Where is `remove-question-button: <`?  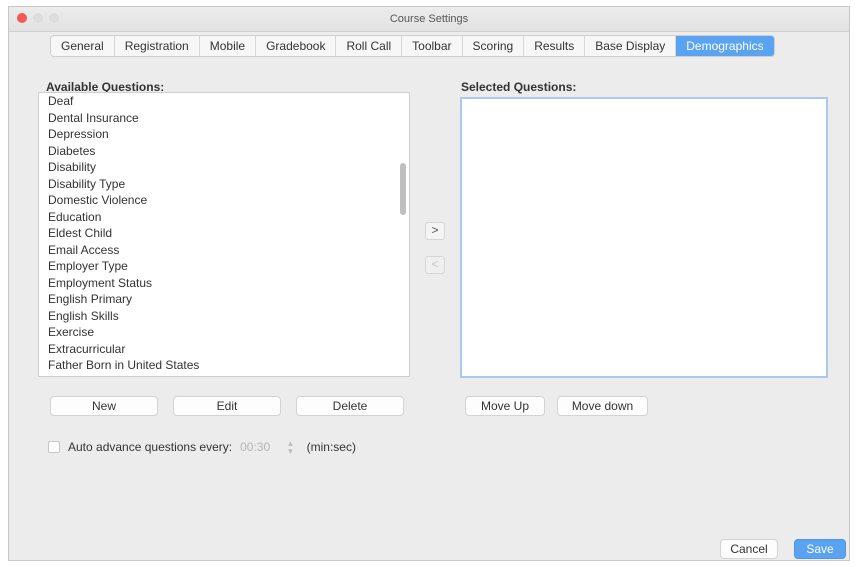 remove-question-button: < is located at coordinates (435, 265).